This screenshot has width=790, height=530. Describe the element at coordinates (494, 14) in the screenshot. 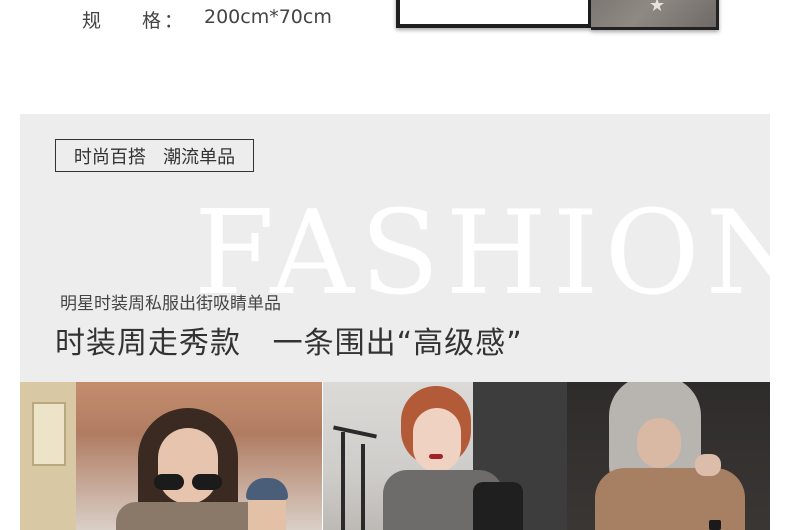

I see `product-packaging-image` at that location.